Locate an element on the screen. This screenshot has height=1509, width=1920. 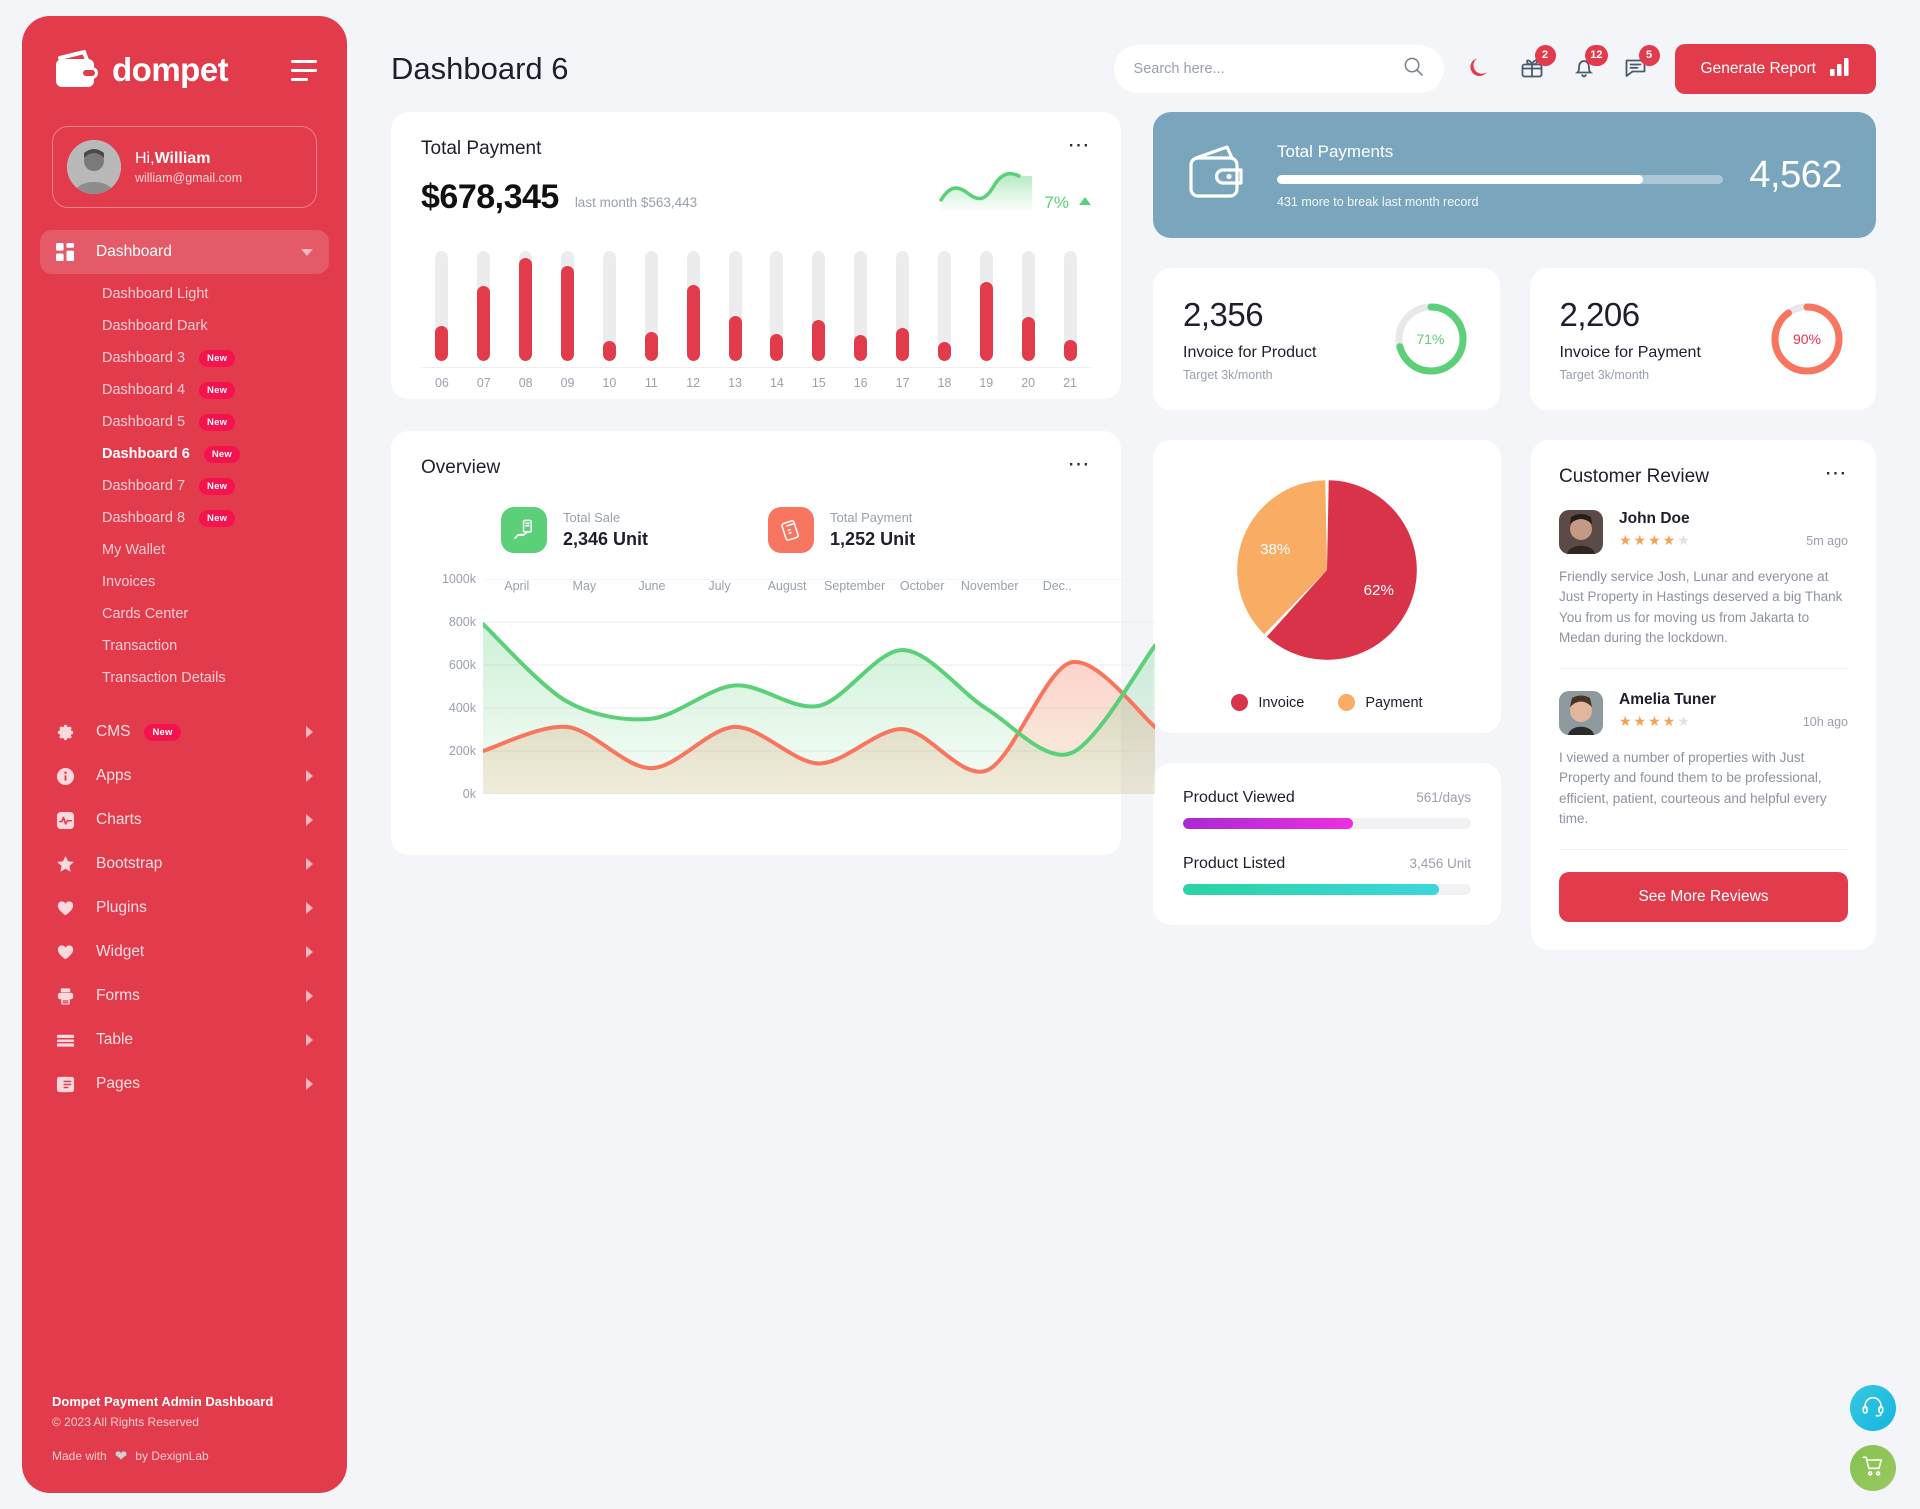
pie-chart: 62% 38% is located at coordinates (1327, 570).